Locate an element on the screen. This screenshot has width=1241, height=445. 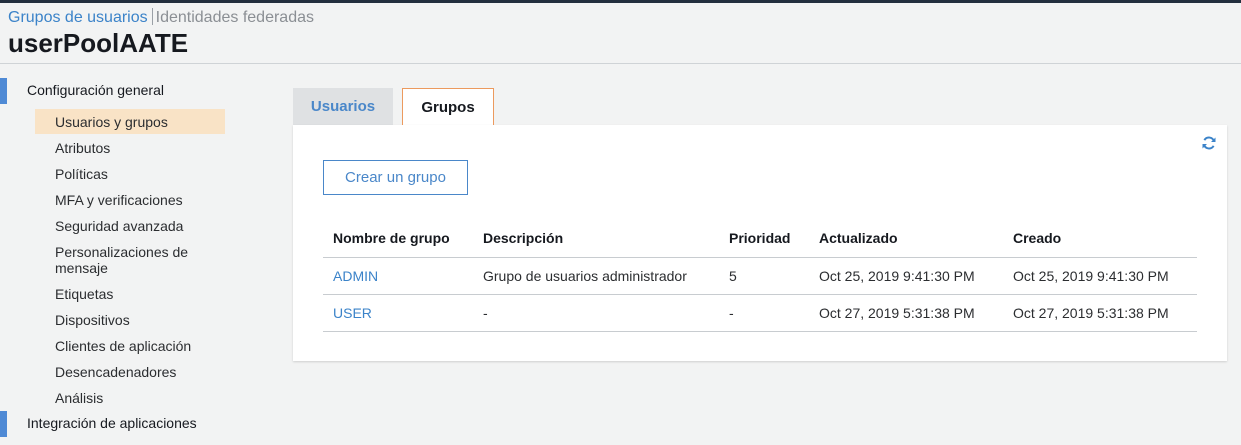
sidebar-item-users-groups: Usuarios y grupos is located at coordinates (130, 121).